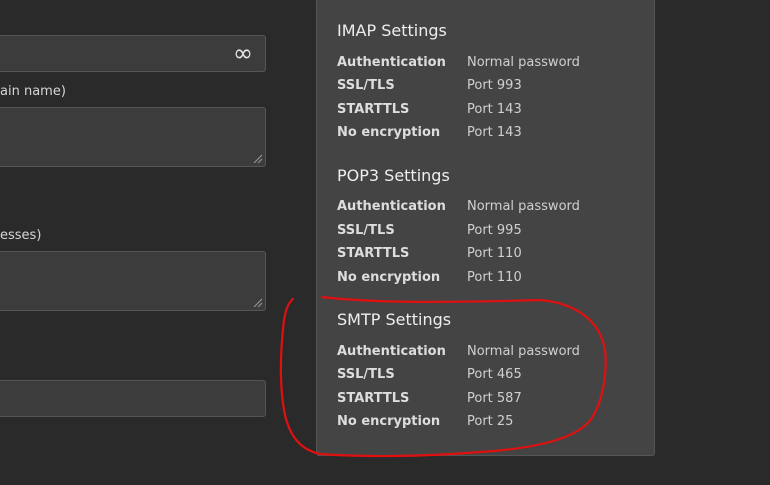  Describe the element at coordinates (133, 137) in the screenshot. I see `domain-textarea` at that location.